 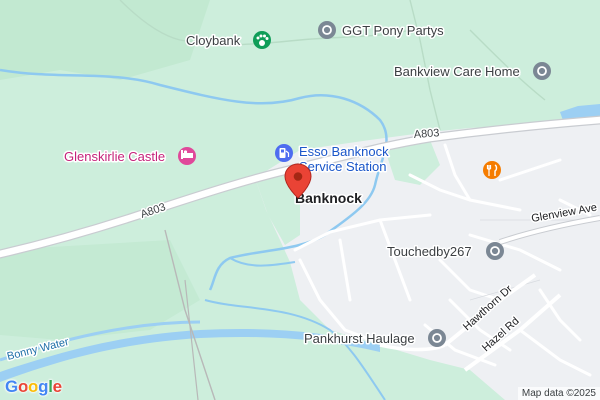 What do you see at coordinates (344, 152) in the screenshot?
I see `poi-label-esso-line1: Esso Banknock` at bounding box center [344, 152].